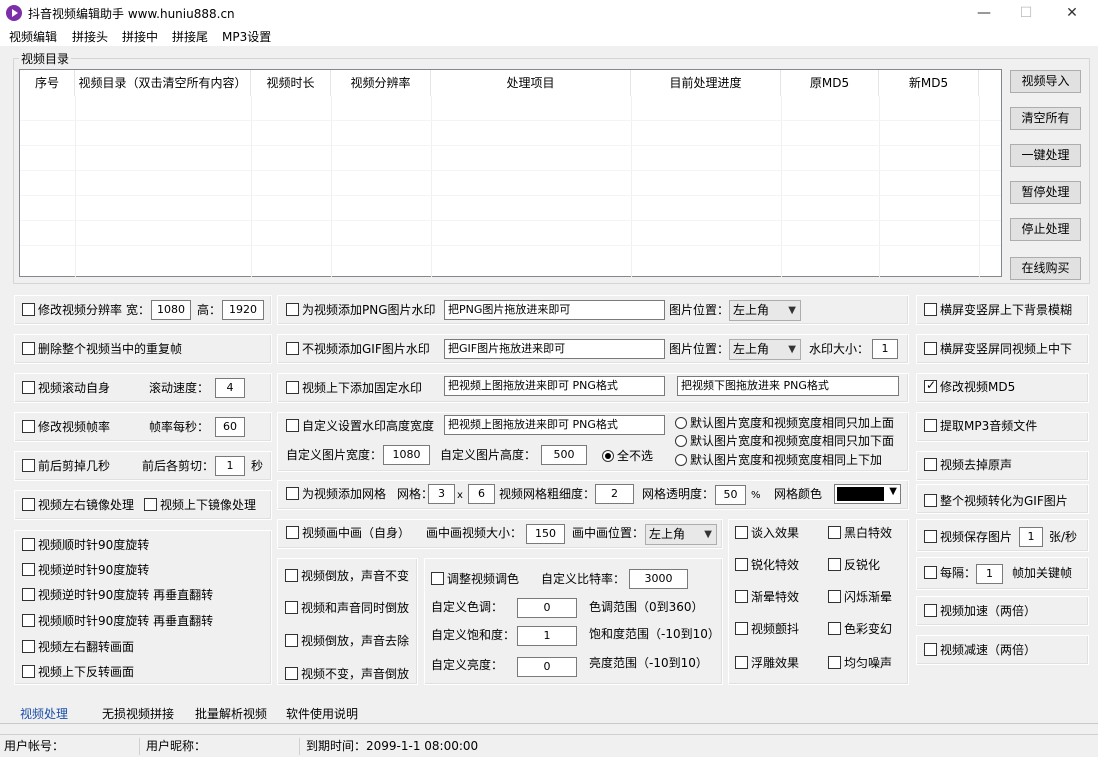 The image size is (1098, 757). Describe the element at coordinates (929, 83) in the screenshot. I see `col-new-md5: 新MD5` at that location.